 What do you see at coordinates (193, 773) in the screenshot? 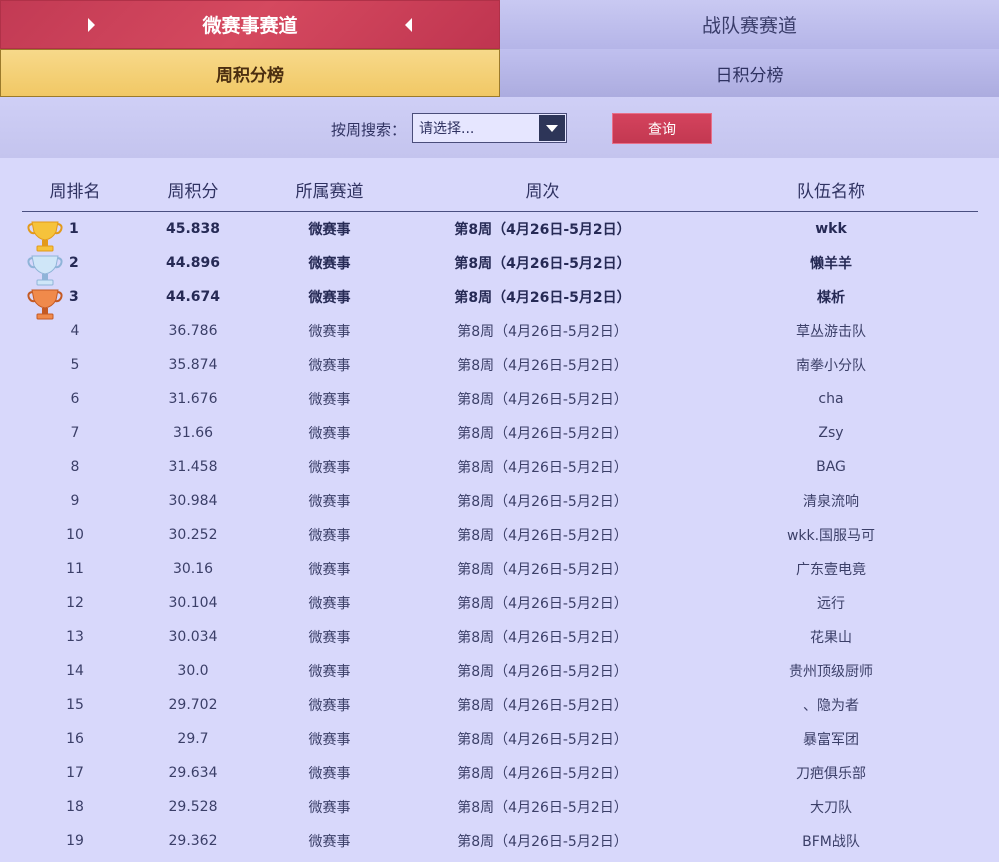
I see `cell-score: 29.634` at bounding box center [193, 773].